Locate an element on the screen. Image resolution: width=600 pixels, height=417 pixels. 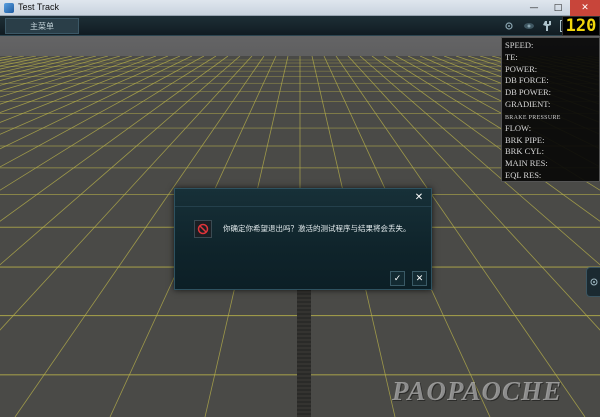
window-close-button: ✕ is located at coordinates (585, 8).